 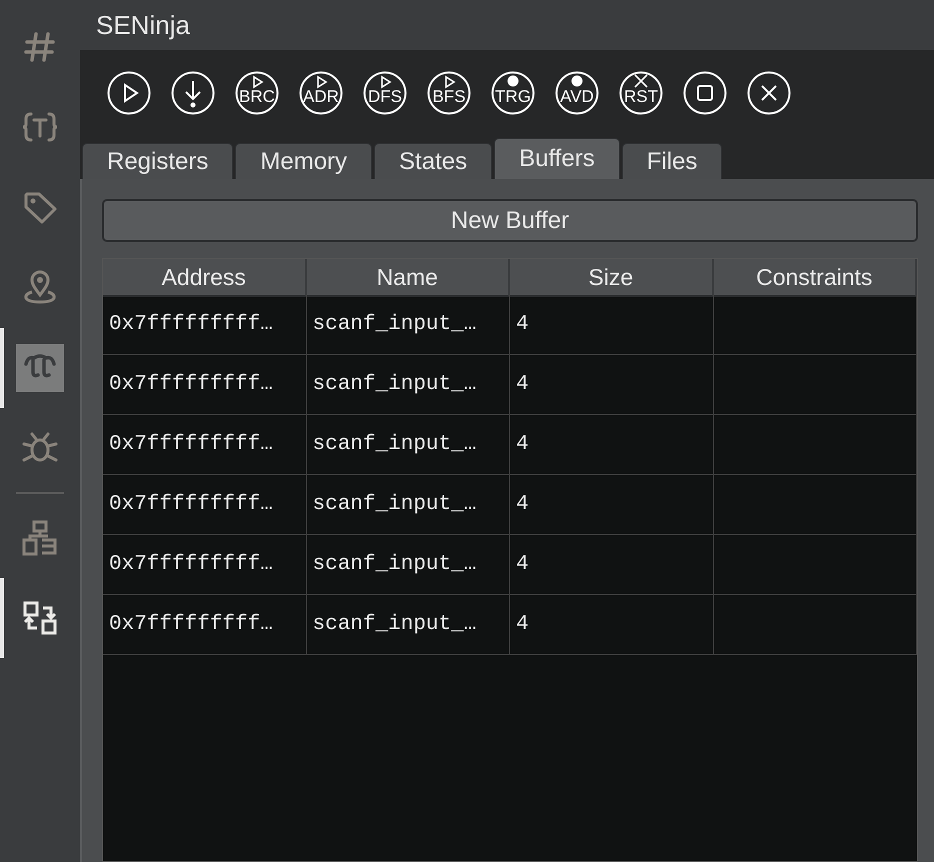 I want to click on hierarchy-icon, so click(x=40, y=538).